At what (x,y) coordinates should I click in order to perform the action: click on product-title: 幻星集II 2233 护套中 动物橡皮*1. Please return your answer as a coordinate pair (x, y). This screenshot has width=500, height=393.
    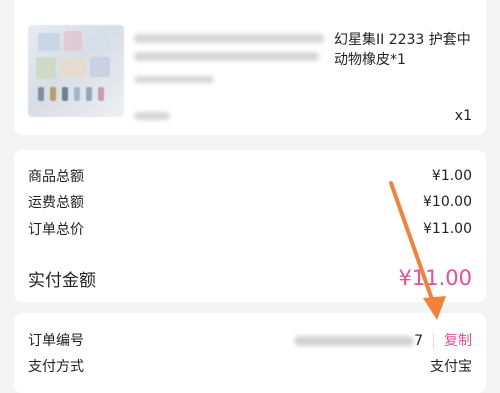
    Looking at the image, I should click on (402, 50).